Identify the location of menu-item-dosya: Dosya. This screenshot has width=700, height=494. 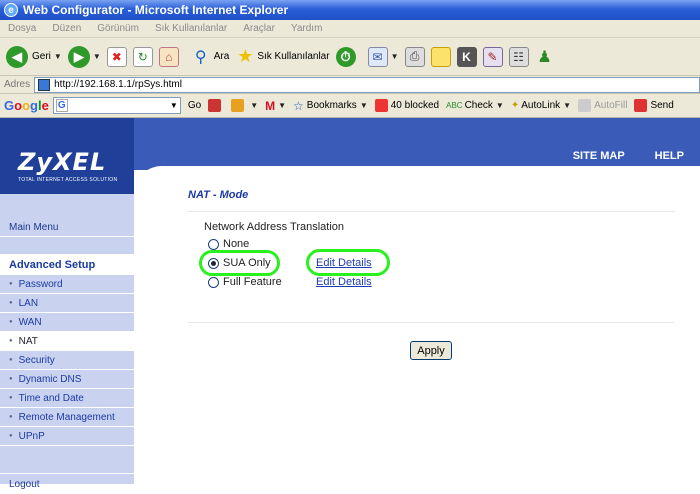
(22, 28).